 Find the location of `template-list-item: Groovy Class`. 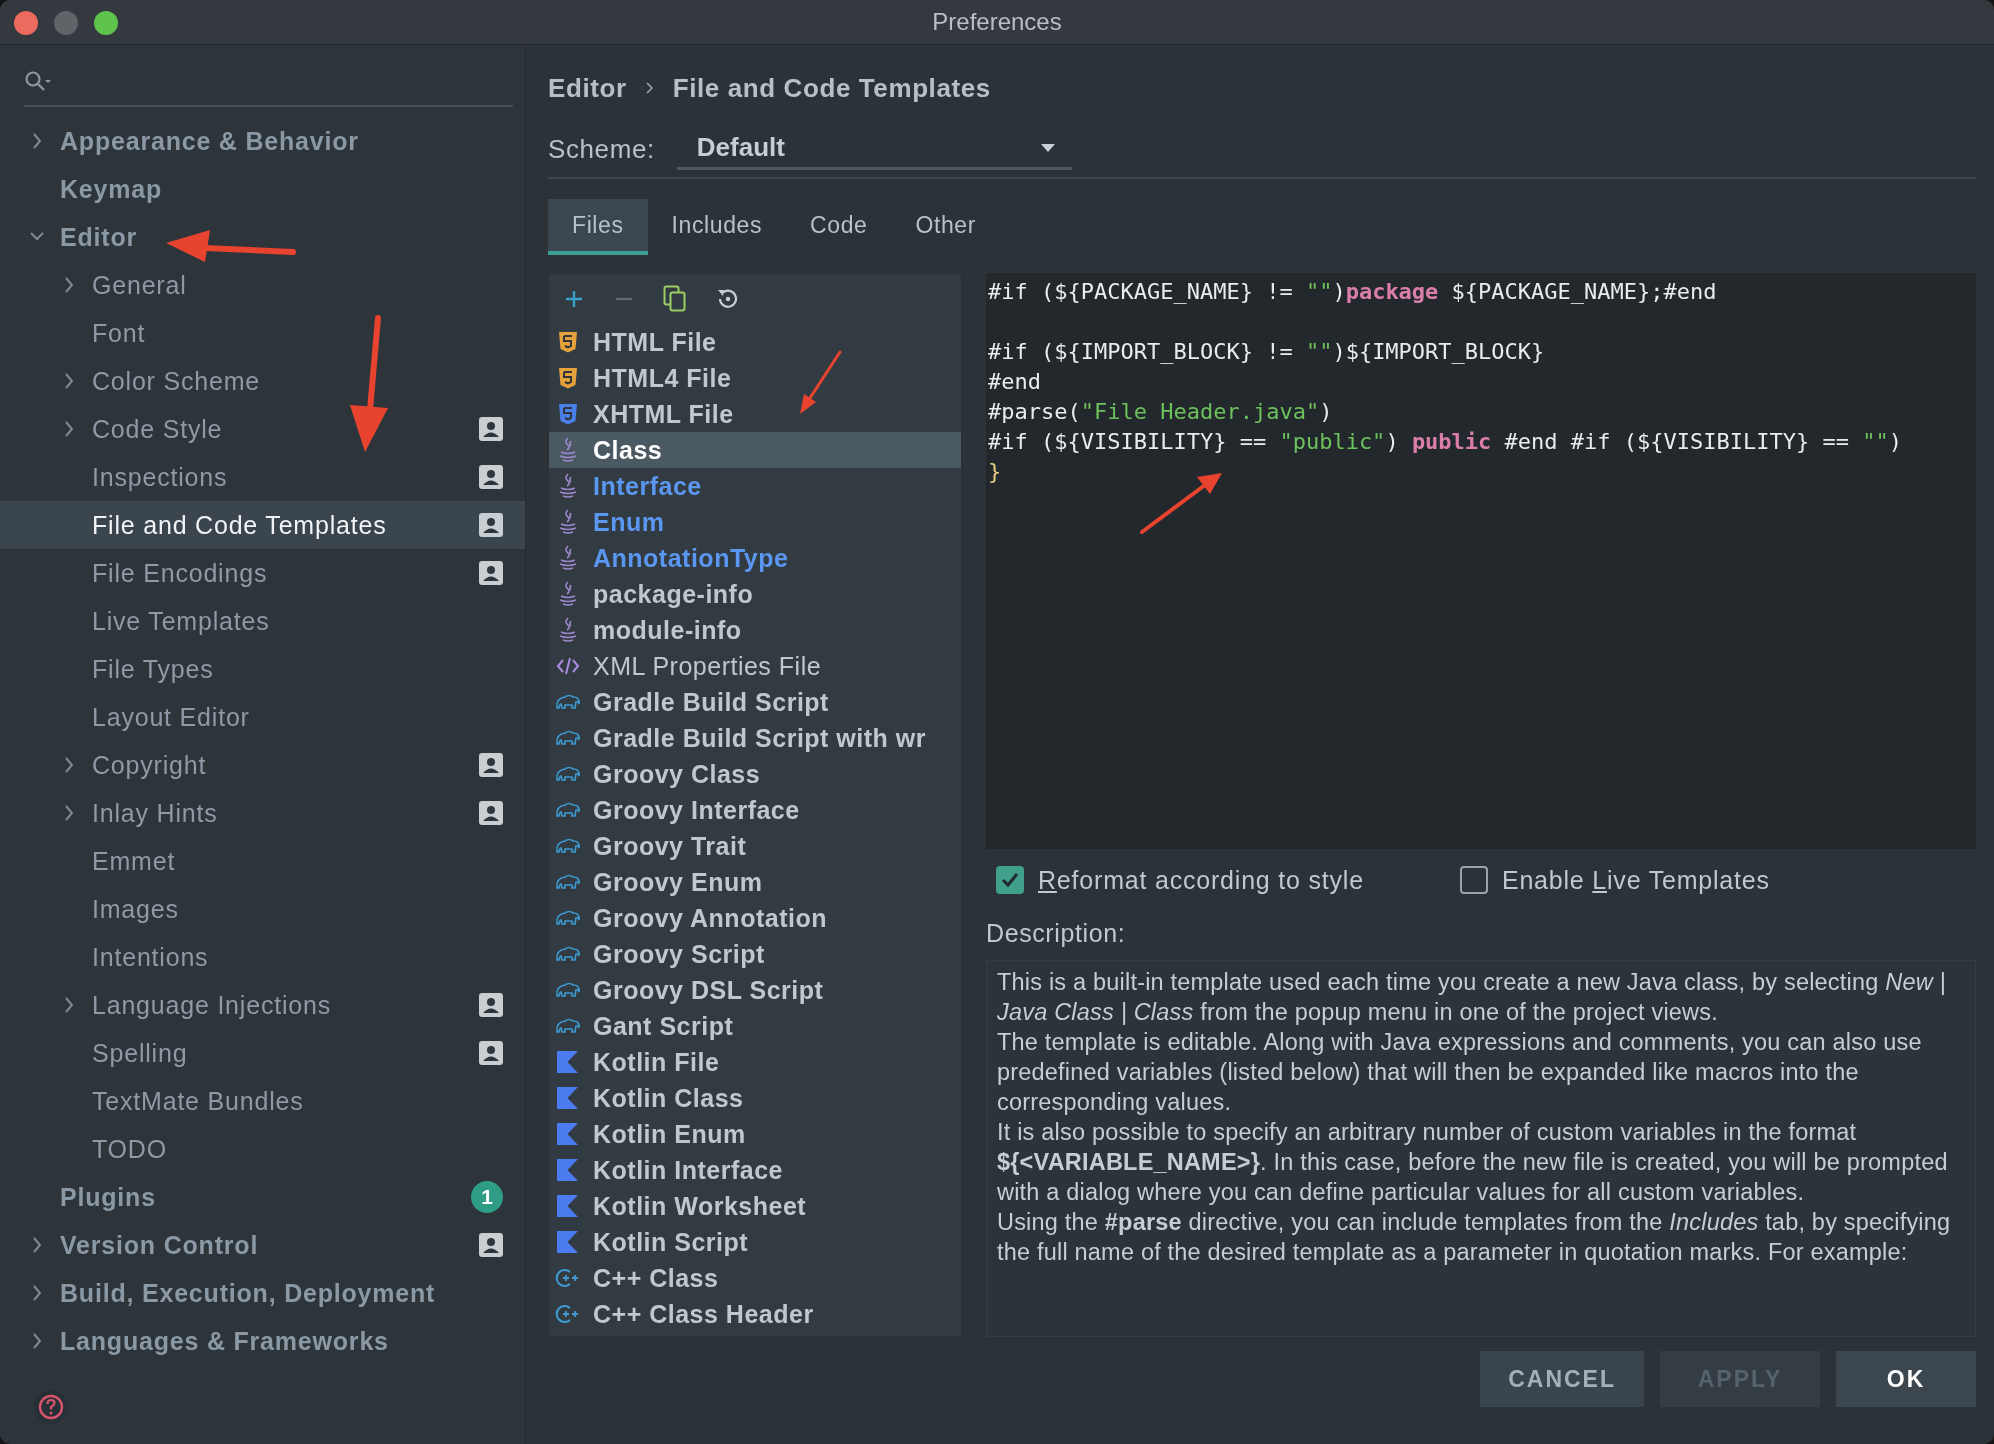

template-list-item: Groovy Class is located at coordinates (755, 774).